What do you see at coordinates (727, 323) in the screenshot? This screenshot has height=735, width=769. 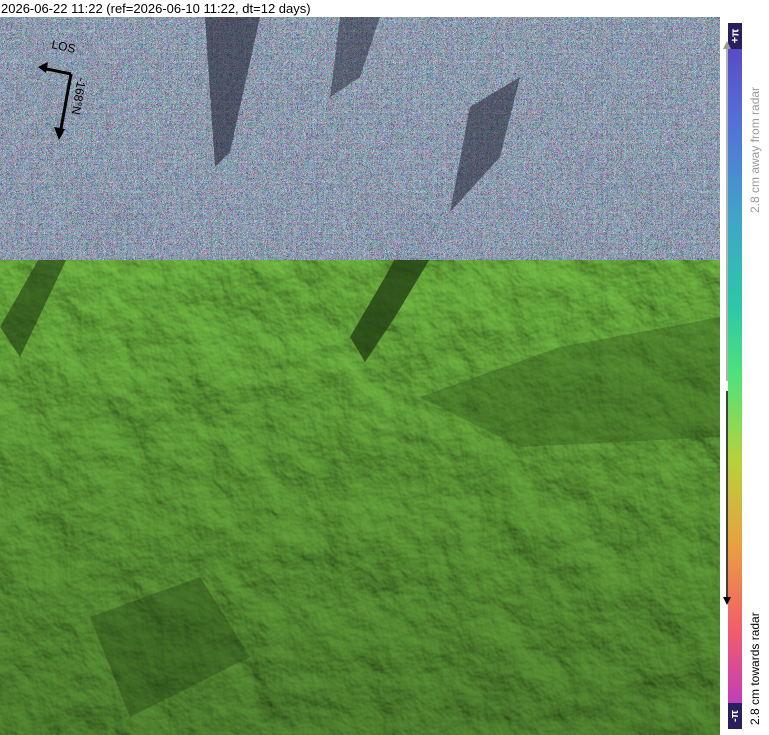 I see `colorbar-arrows` at bounding box center [727, 323].